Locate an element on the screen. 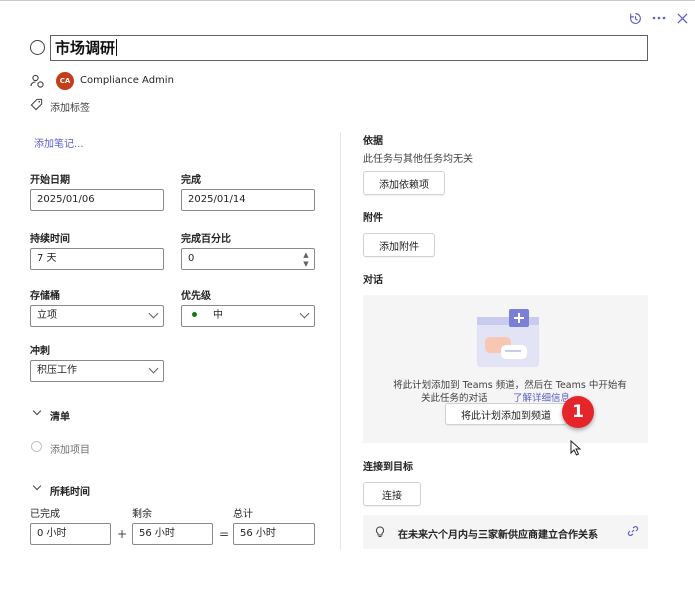  goal-item: 在未来六个月内与三家新供应商建立合作关系 is located at coordinates (505, 532).